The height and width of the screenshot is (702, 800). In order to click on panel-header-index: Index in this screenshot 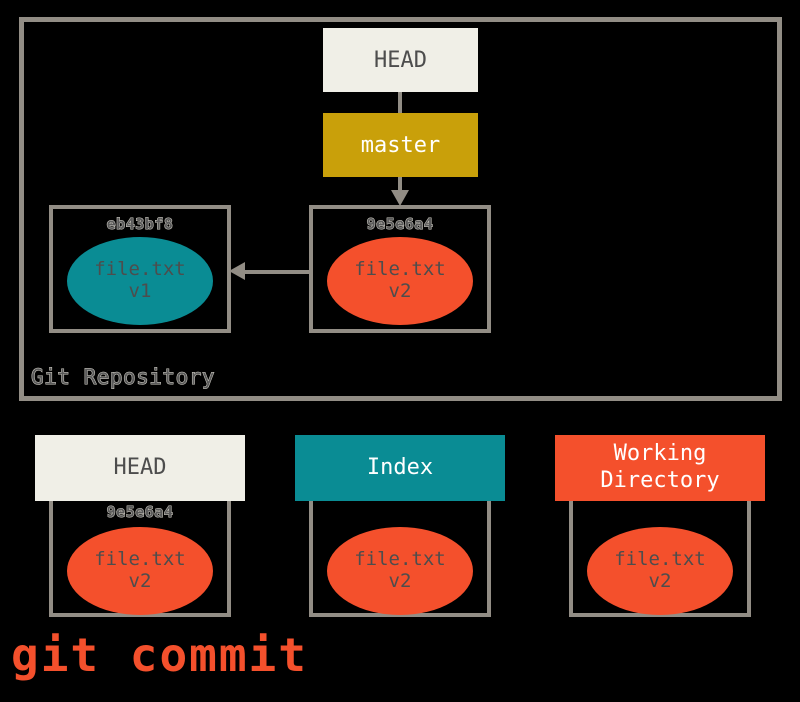, I will do `click(400, 468)`.